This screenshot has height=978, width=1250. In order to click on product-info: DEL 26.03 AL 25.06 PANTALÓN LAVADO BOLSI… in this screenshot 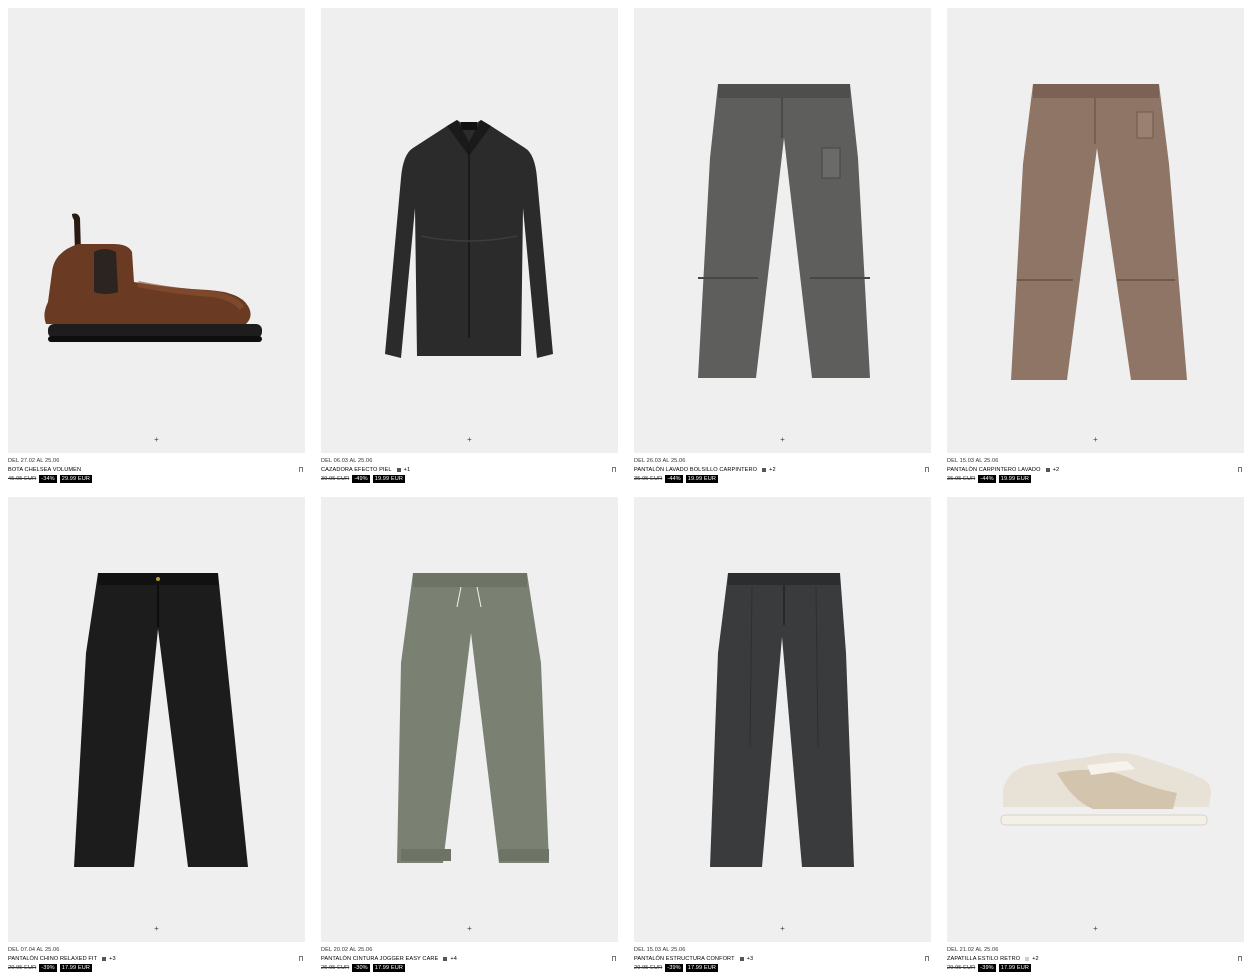, I will do `click(782, 468)`.